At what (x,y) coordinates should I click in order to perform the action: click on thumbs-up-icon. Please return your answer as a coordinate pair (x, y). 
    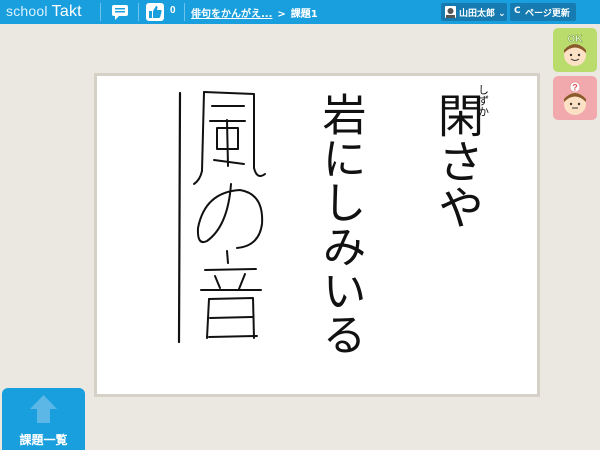
    Looking at the image, I should click on (155, 12).